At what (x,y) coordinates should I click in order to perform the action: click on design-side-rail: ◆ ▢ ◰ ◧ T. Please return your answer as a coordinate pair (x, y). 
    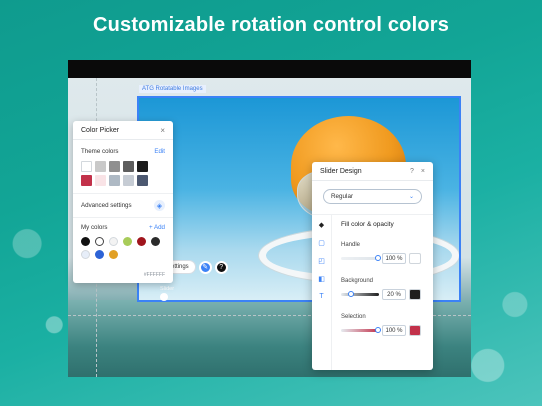
    Looking at the image, I should click on (322, 292).